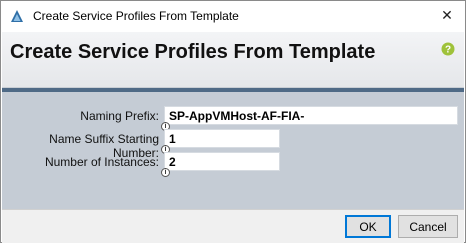 This screenshot has width=466, height=243. I want to click on instances-label: Number of Instances:, so click(101, 162).